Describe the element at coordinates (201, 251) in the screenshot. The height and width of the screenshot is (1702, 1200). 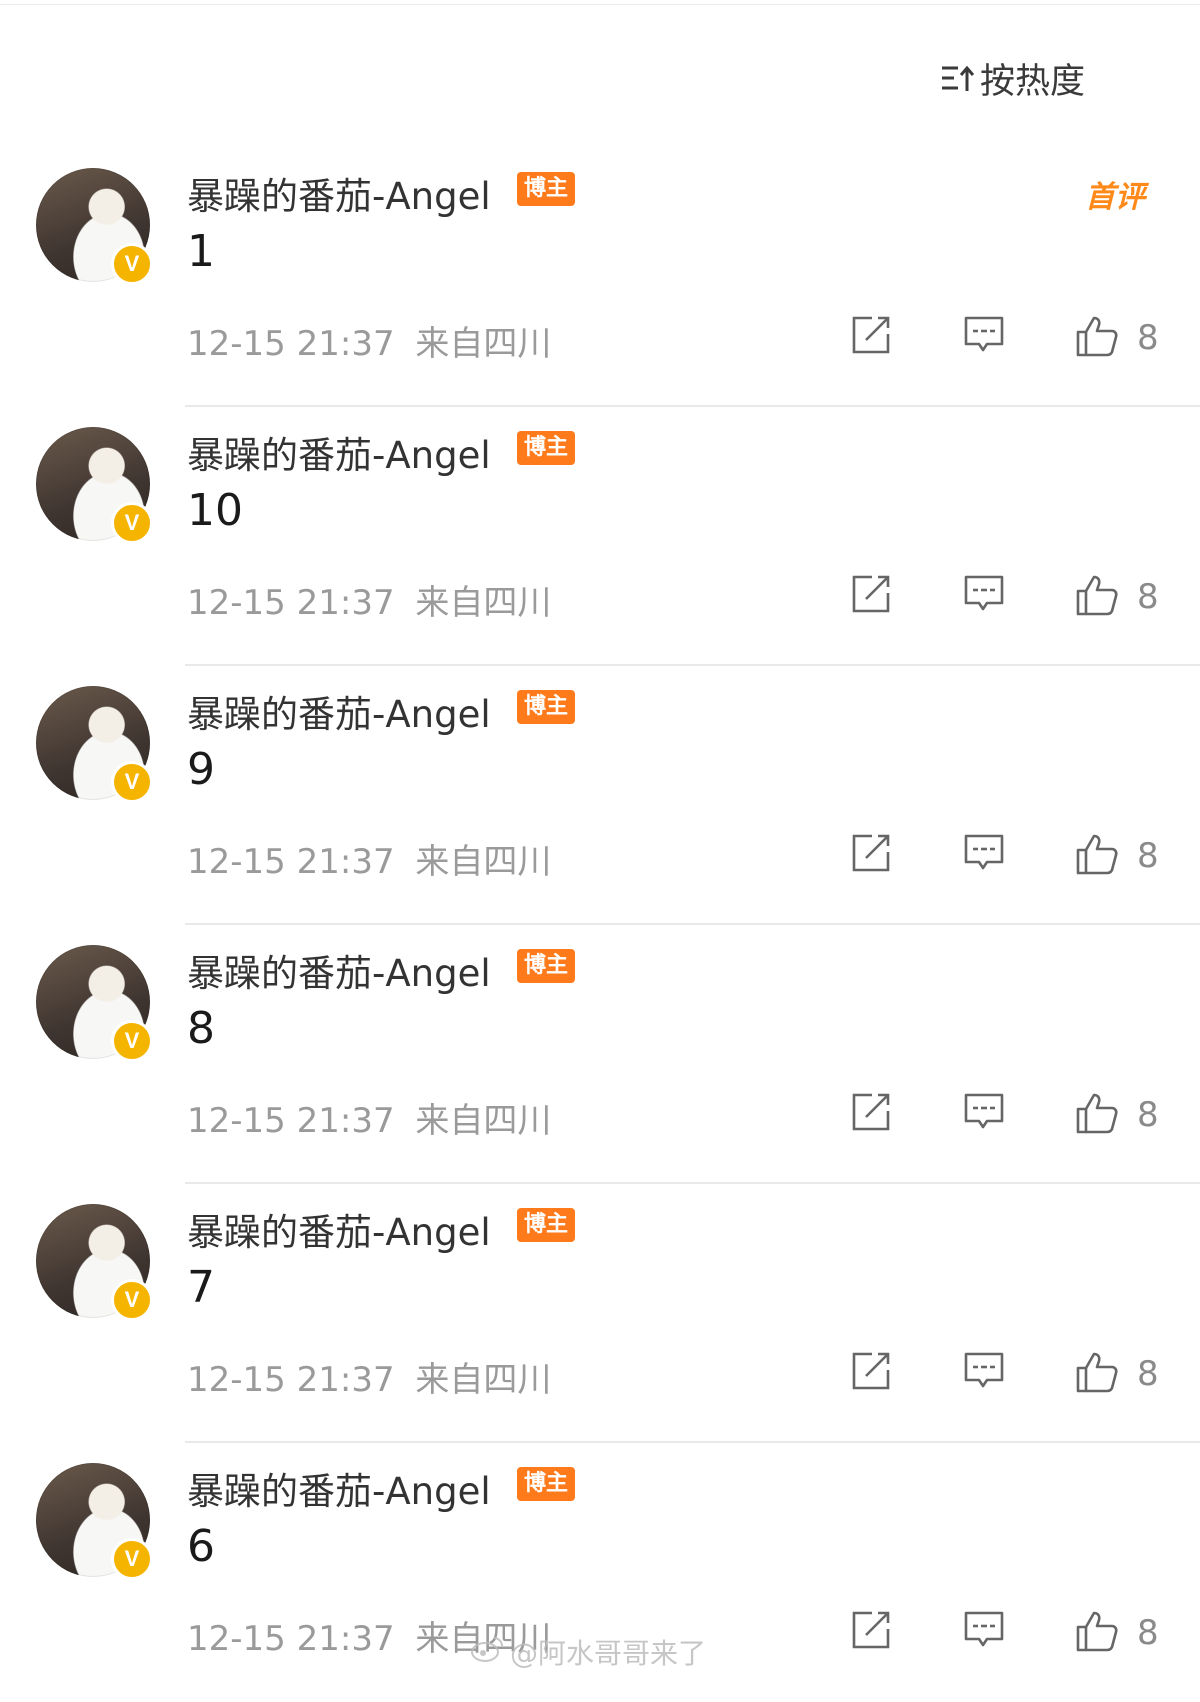
I see `comment-text: 1` at that location.